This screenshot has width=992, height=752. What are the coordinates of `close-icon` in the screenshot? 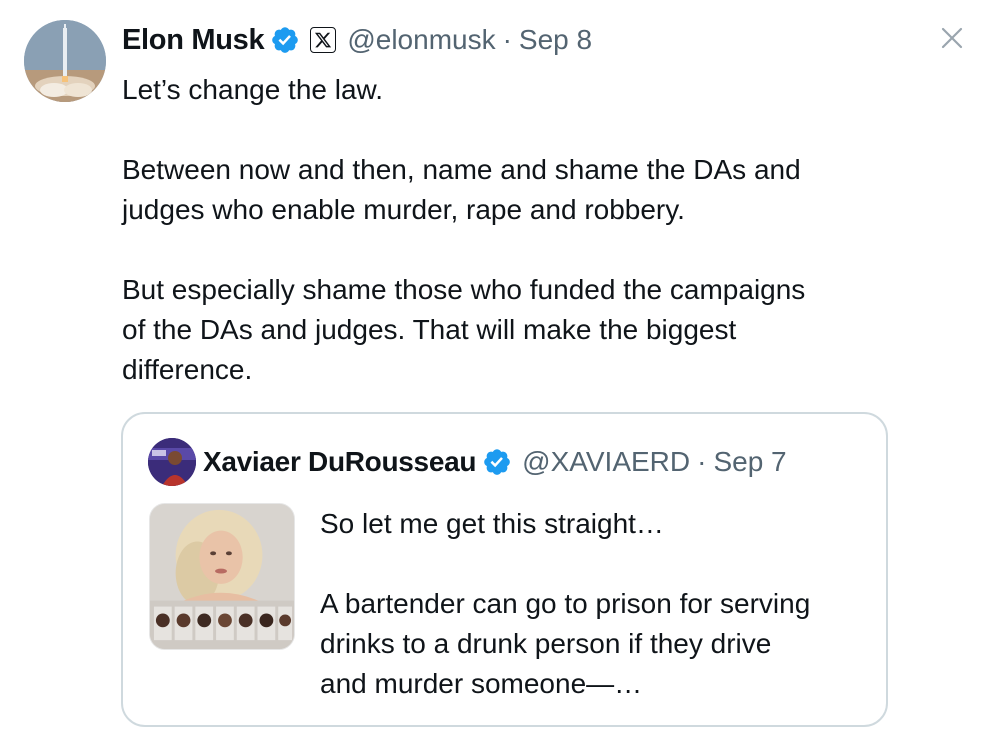 It's located at (952, 38).